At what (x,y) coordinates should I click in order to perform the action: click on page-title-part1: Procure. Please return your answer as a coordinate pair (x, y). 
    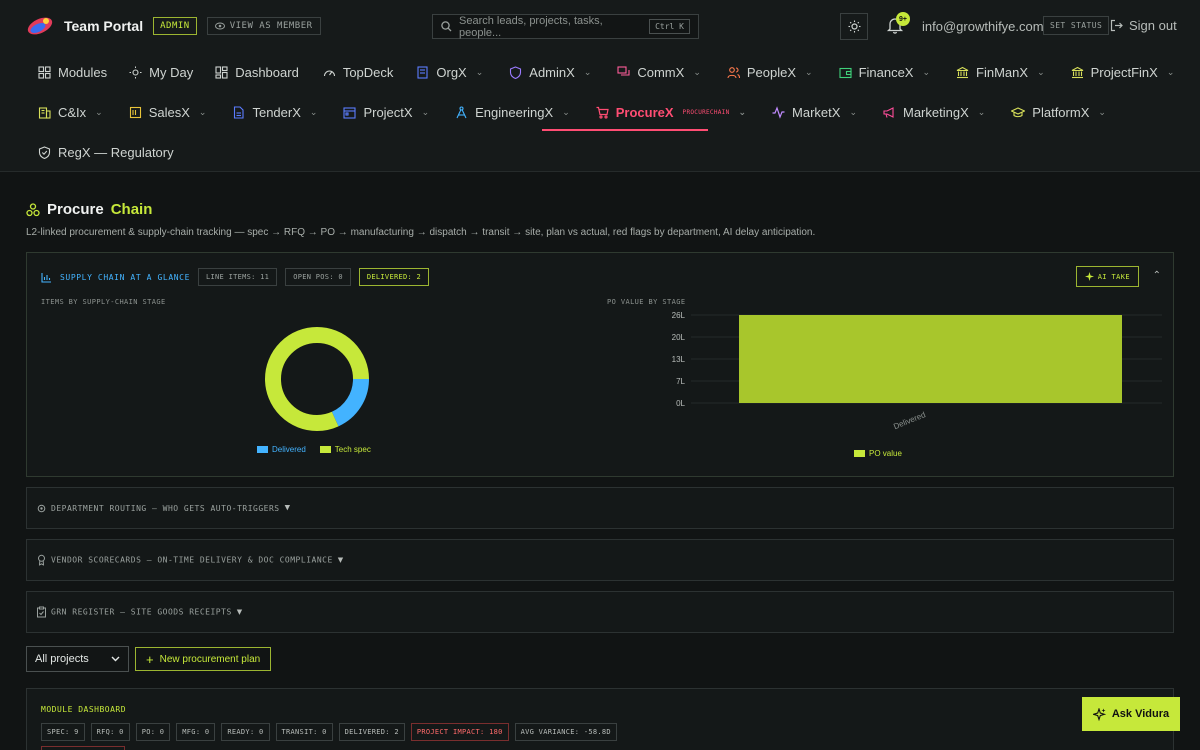
    Looking at the image, I should click on (75, 209).